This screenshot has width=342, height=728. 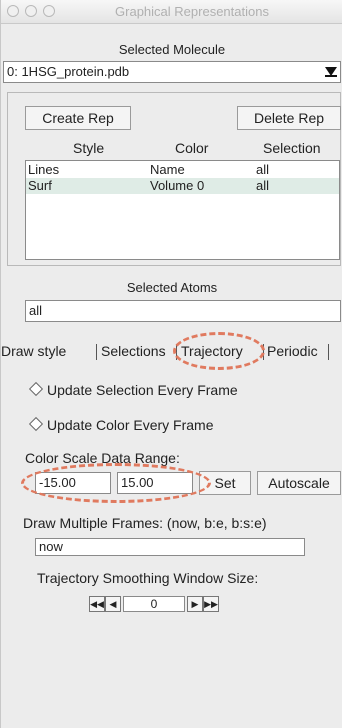 I want to click on update-selection-option: Update Selection Every Frame, so click(x=133, y=389).